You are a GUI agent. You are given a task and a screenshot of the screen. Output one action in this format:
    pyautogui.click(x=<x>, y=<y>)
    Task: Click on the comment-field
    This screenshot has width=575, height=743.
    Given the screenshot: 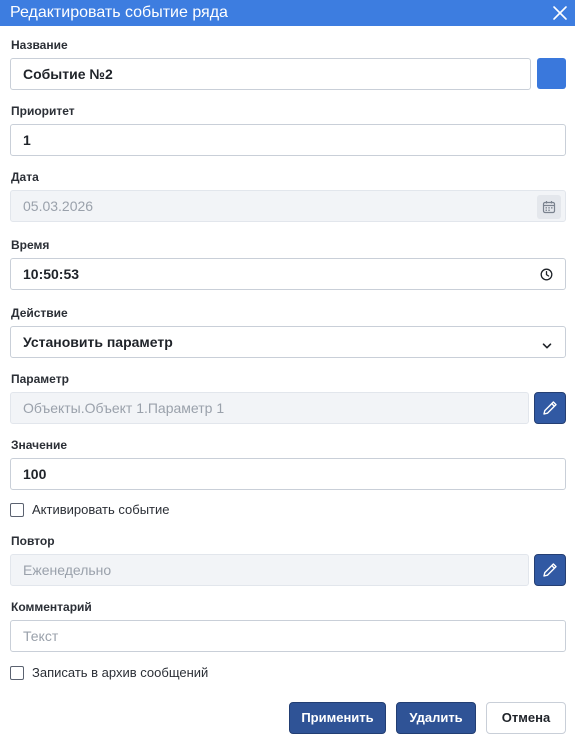 What is the action you would take?
    pyautogui.click(x=288, y=636)
    